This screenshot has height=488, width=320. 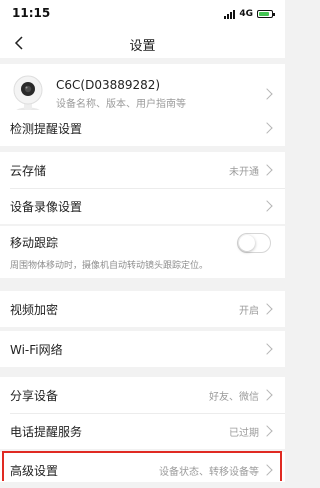 I want to click on row-value: 已过期, so click(x=244, y=433).